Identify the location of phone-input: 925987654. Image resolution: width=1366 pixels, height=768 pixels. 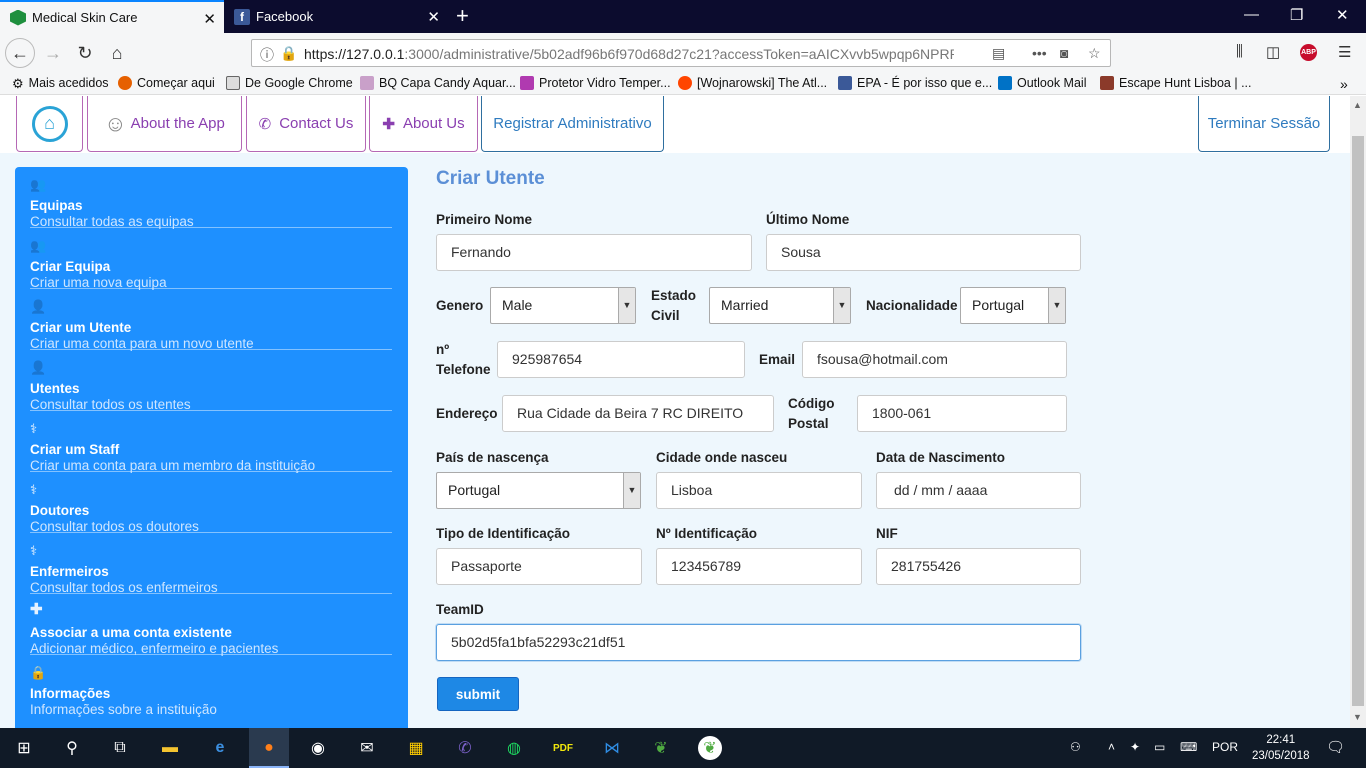
(621, 359).